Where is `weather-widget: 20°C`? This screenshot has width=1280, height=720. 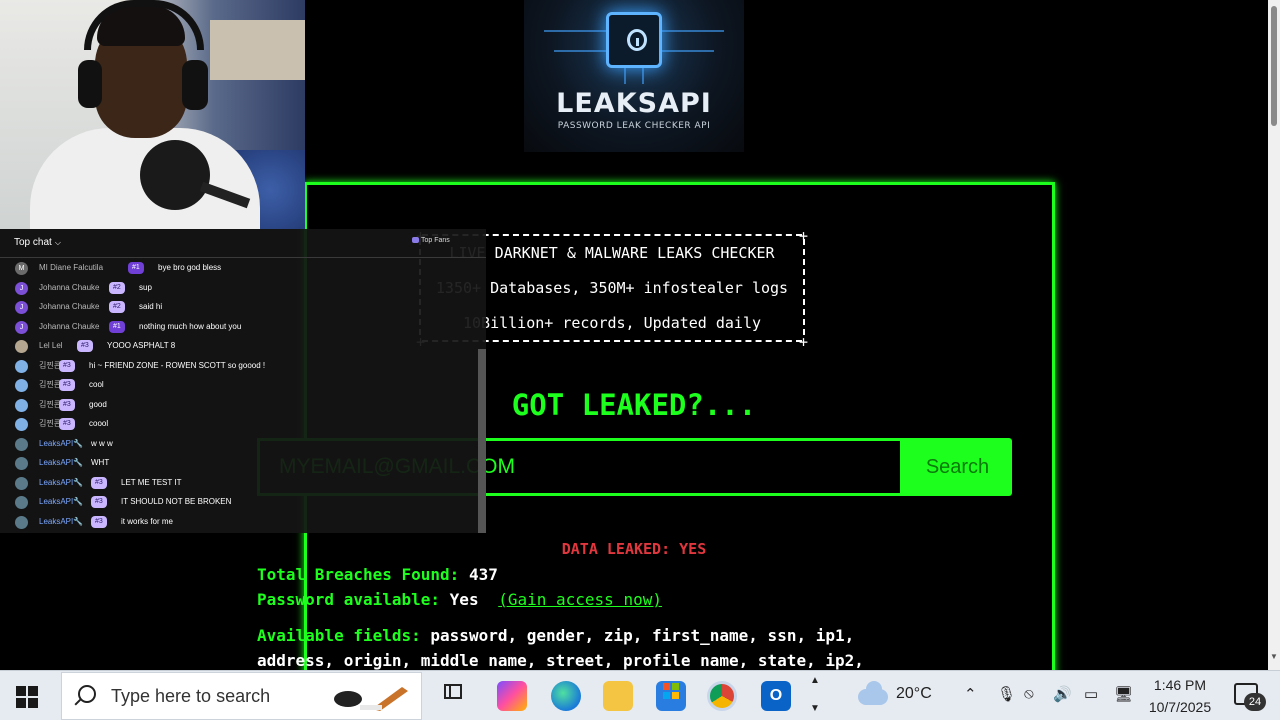 weather-widget: 20°C is located at coordinates (901, 695).